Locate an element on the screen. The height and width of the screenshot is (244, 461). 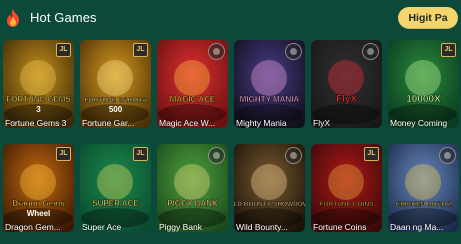
see-more-button: Higit Pa is located at coordinates (428, 18).